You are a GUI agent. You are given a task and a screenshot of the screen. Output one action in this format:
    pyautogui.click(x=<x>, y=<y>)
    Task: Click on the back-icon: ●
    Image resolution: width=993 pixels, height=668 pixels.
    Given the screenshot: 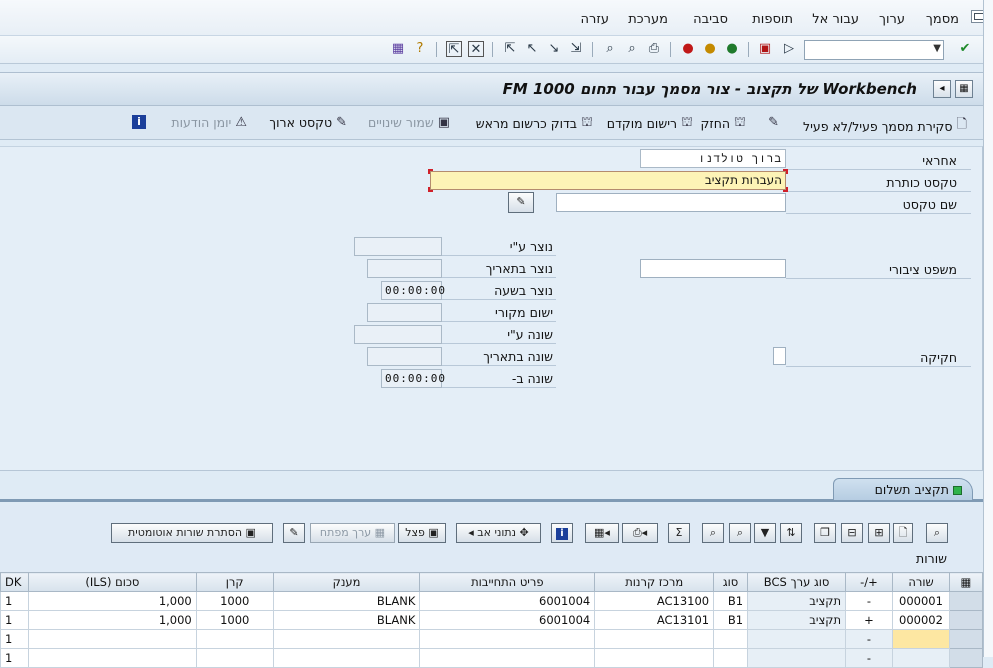 What is the action you would take?
    pyautogui.click(x=732, y=49)
    